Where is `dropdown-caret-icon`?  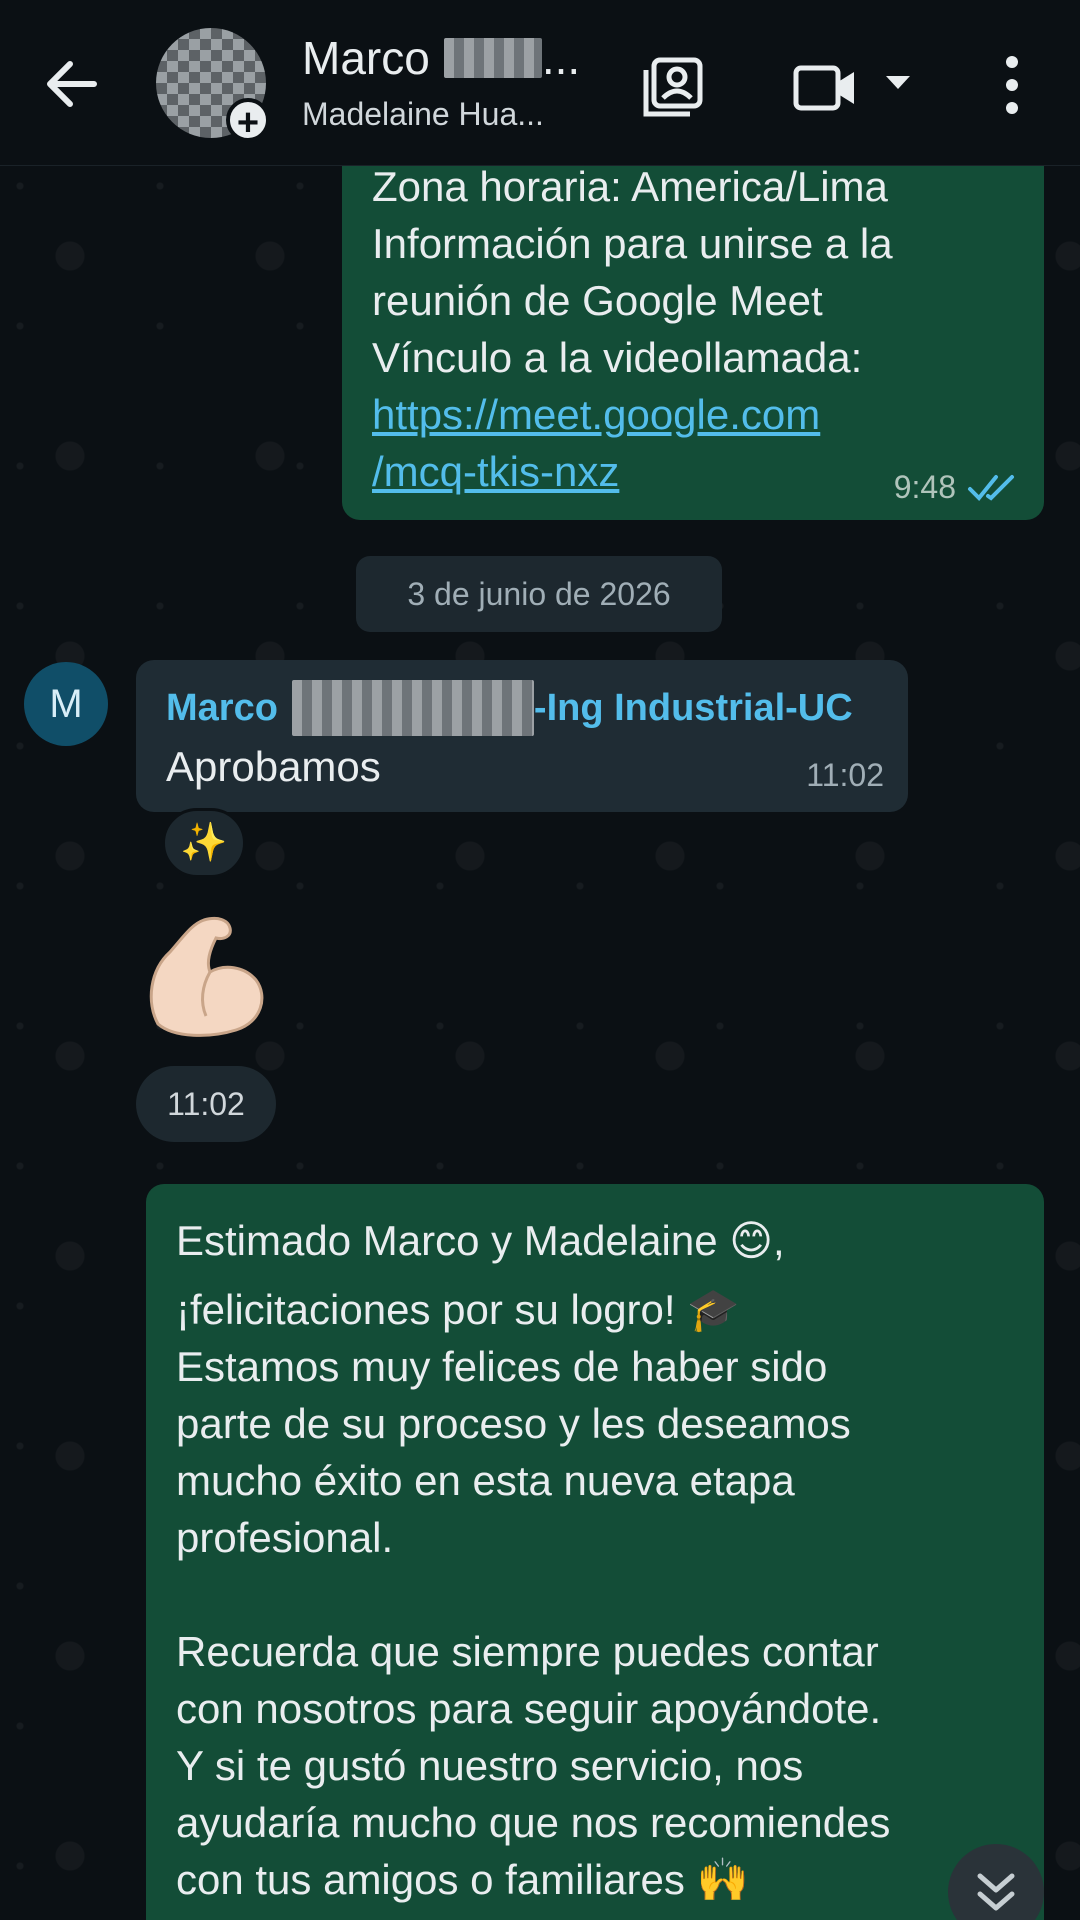
dropdown-caret-icon is located at coordinates (898, 82).